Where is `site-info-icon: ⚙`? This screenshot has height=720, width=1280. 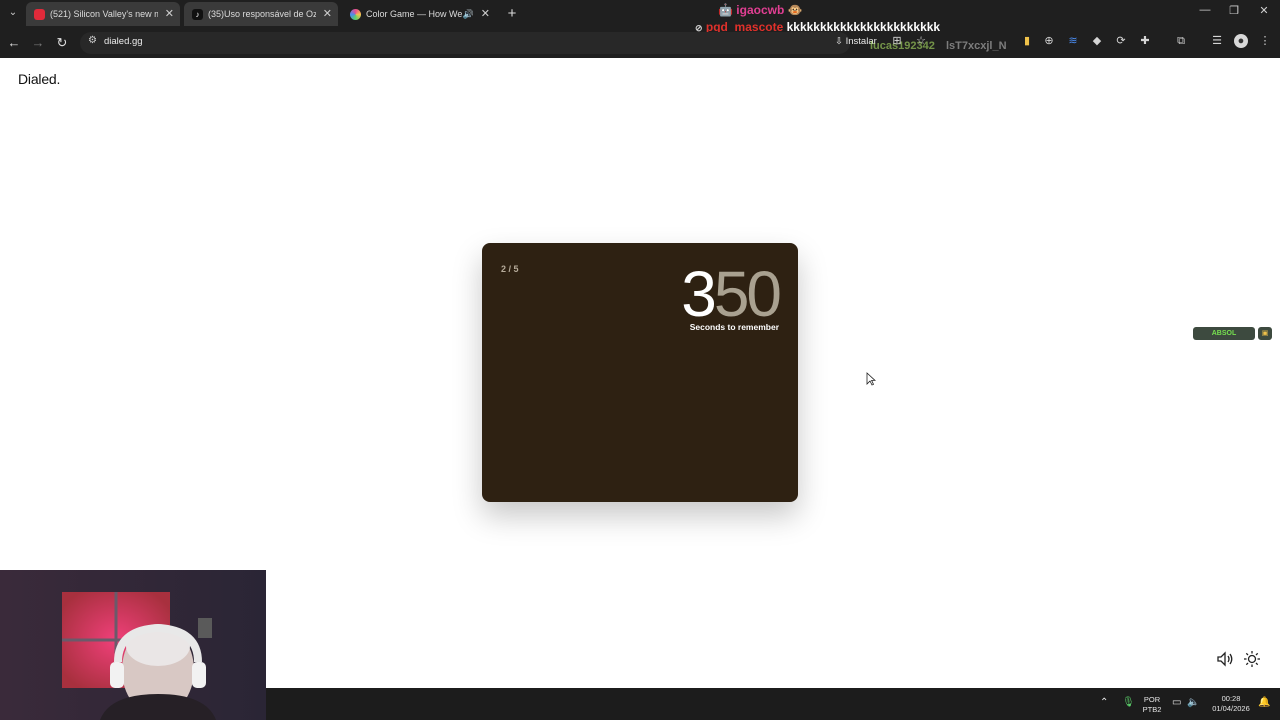
site-info-icon: ⚙ is located at coordinates (92, 40).